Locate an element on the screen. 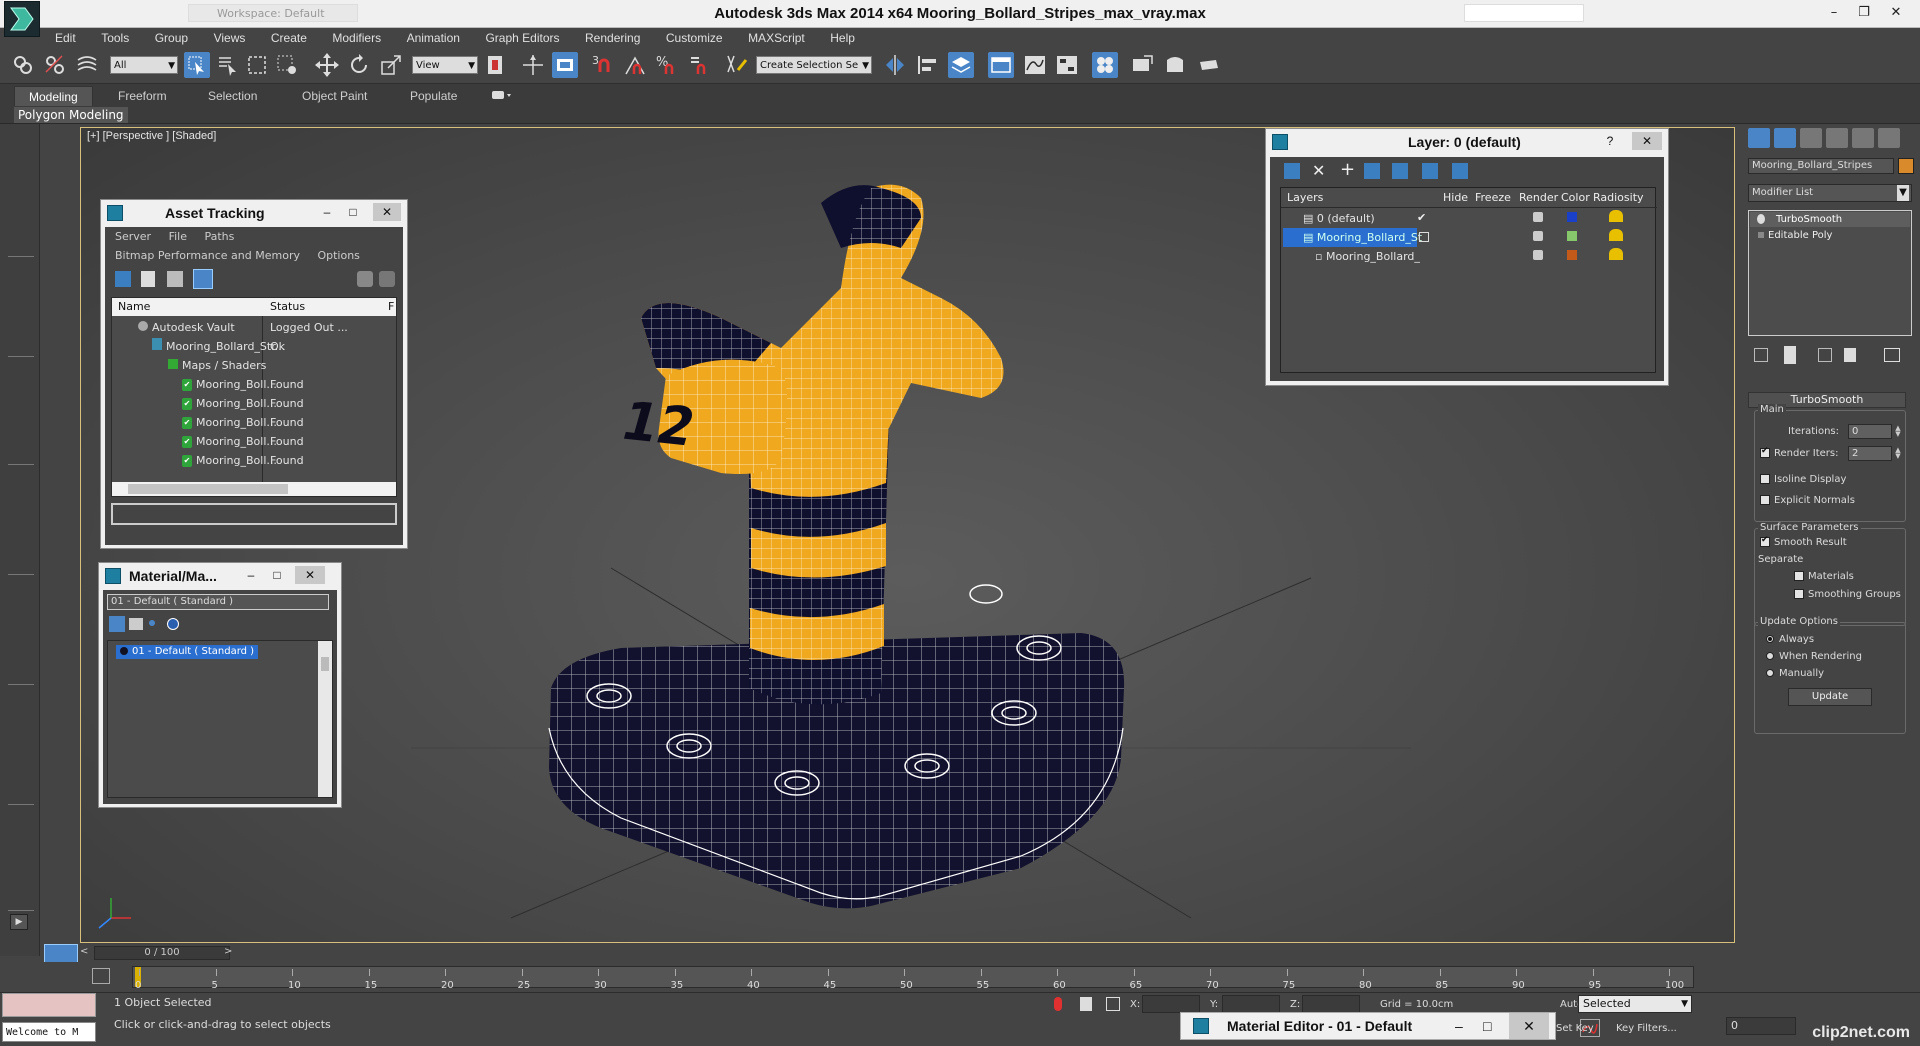 Image resolution: width=1920 pixels, height=1046 pixels. expand-layout-button: ▶ is located at coordinates (19, 922).